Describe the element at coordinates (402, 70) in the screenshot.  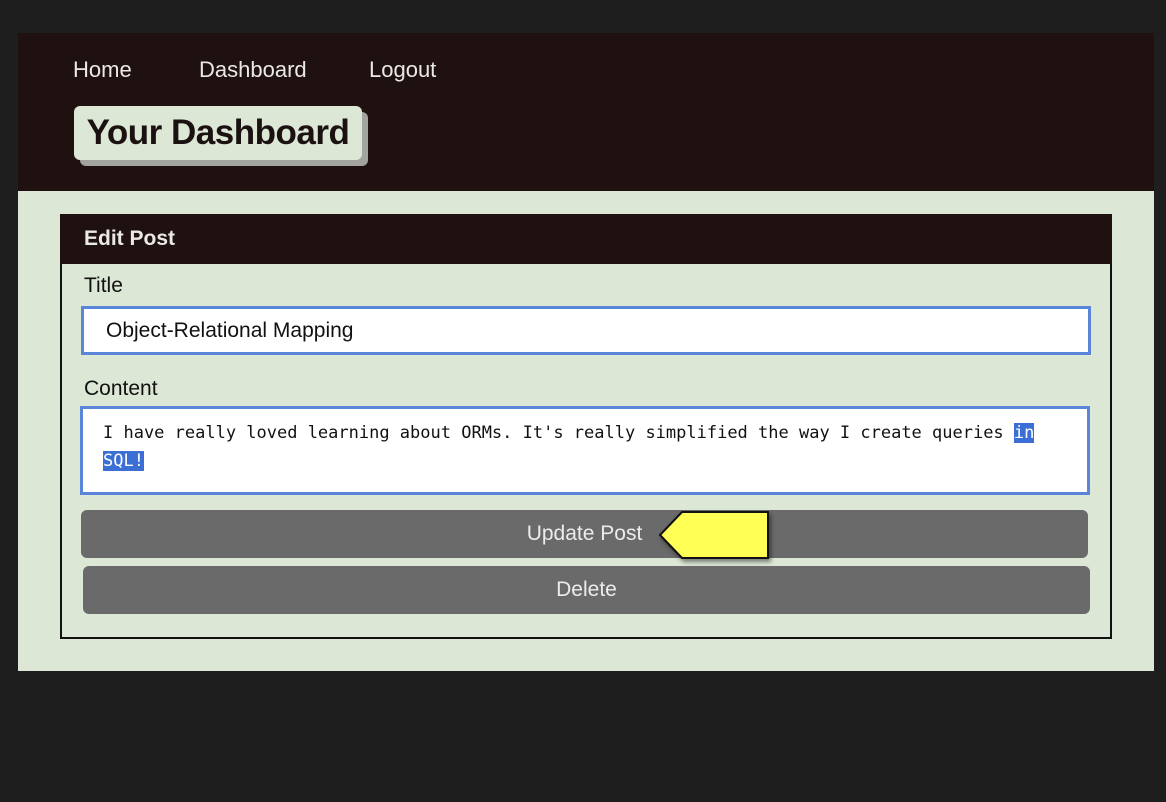
I see `nav-logout-link: Logout` at that location.